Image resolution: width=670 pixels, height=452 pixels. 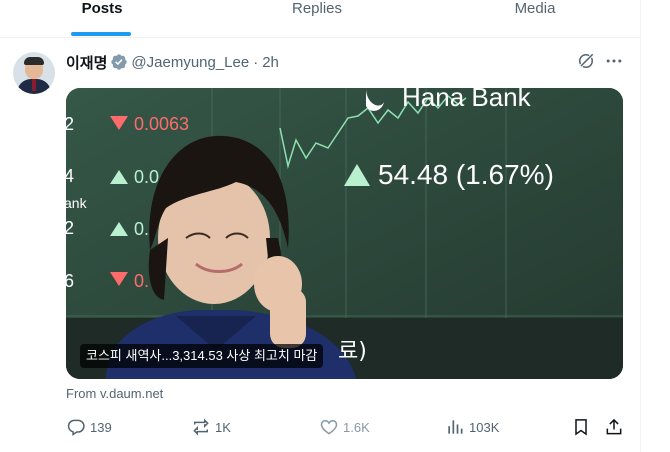 I want to click on avatar-hair, so click(x=34, y=61).